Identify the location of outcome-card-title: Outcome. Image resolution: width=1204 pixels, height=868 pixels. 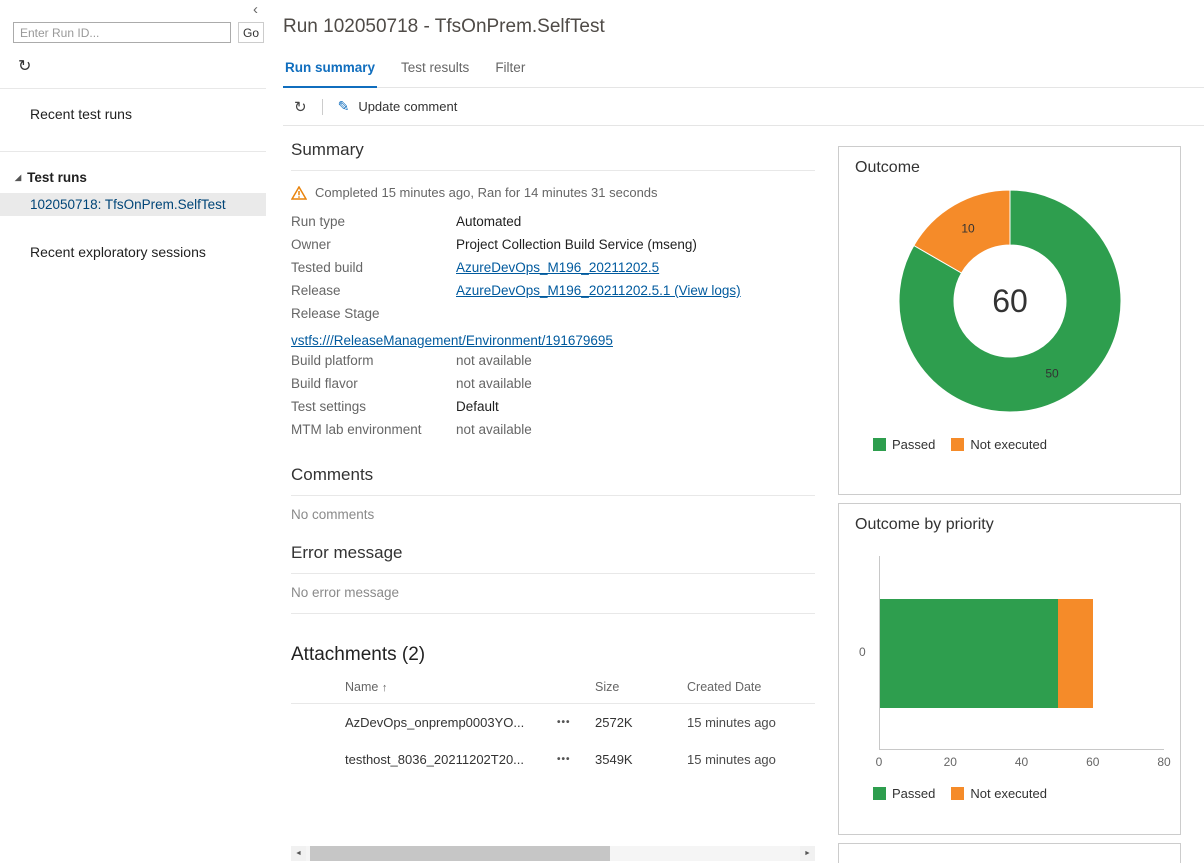
(887, 167).